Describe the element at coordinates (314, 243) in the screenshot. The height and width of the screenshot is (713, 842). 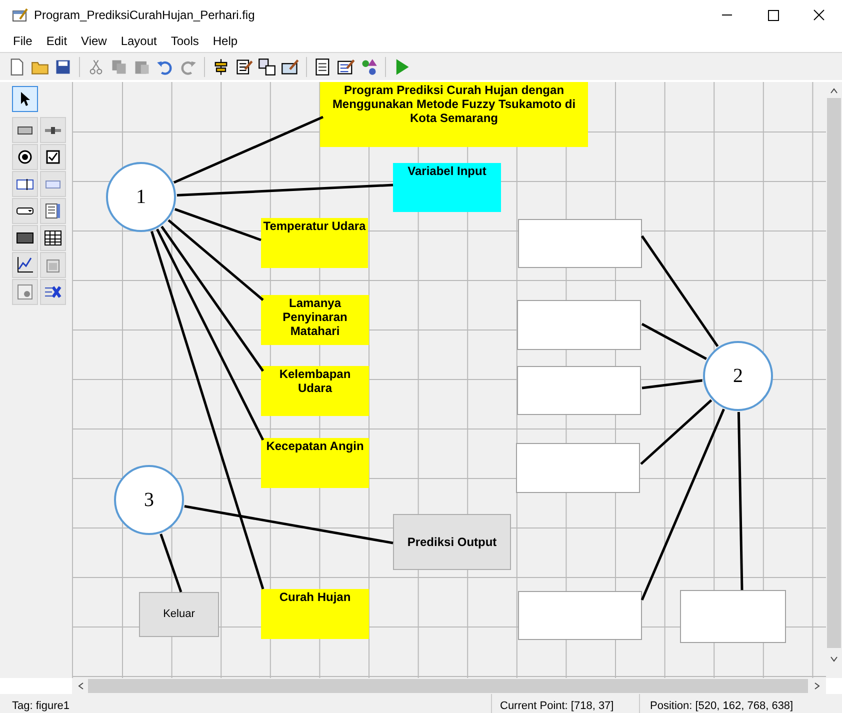
I see `static-text: Temperatur Udara` at that location.